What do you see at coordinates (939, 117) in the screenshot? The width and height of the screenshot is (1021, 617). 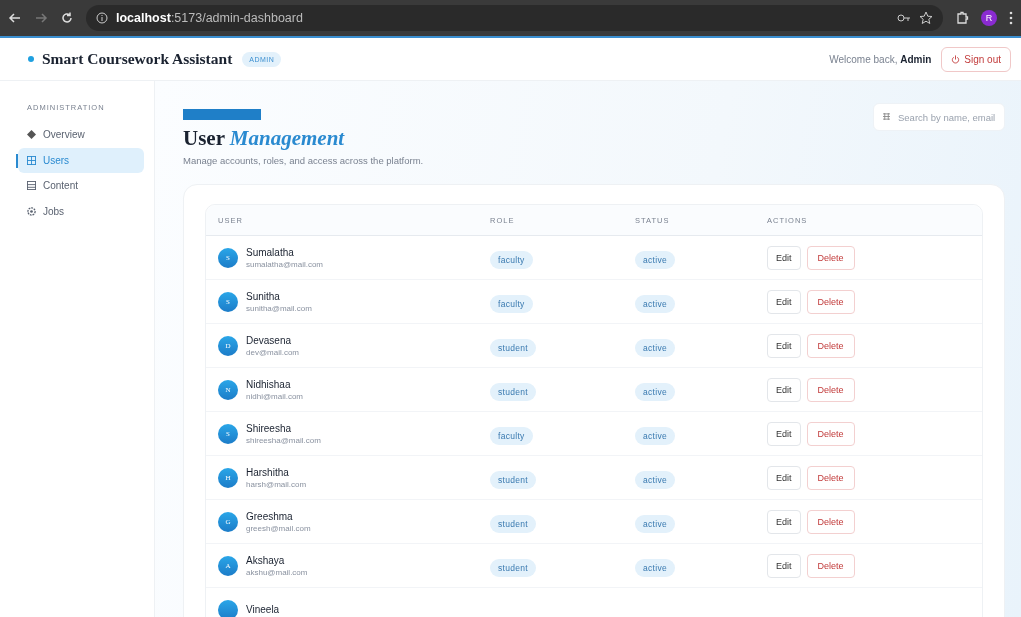 I see `search-field: Search by name, email` at bounding box center [939, 117].